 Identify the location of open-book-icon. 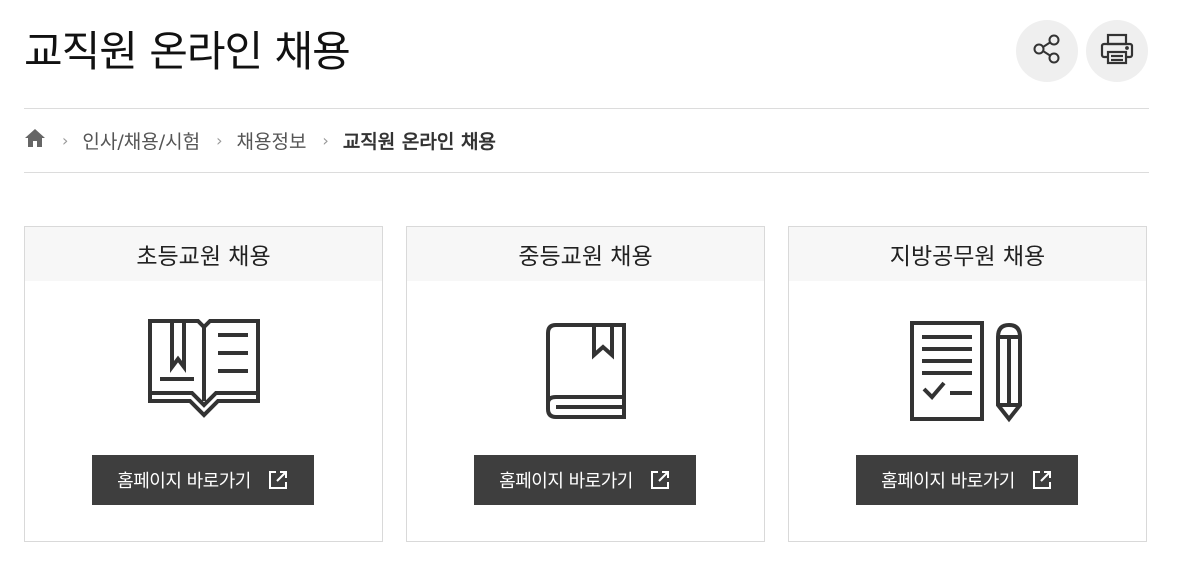
(203, 371).